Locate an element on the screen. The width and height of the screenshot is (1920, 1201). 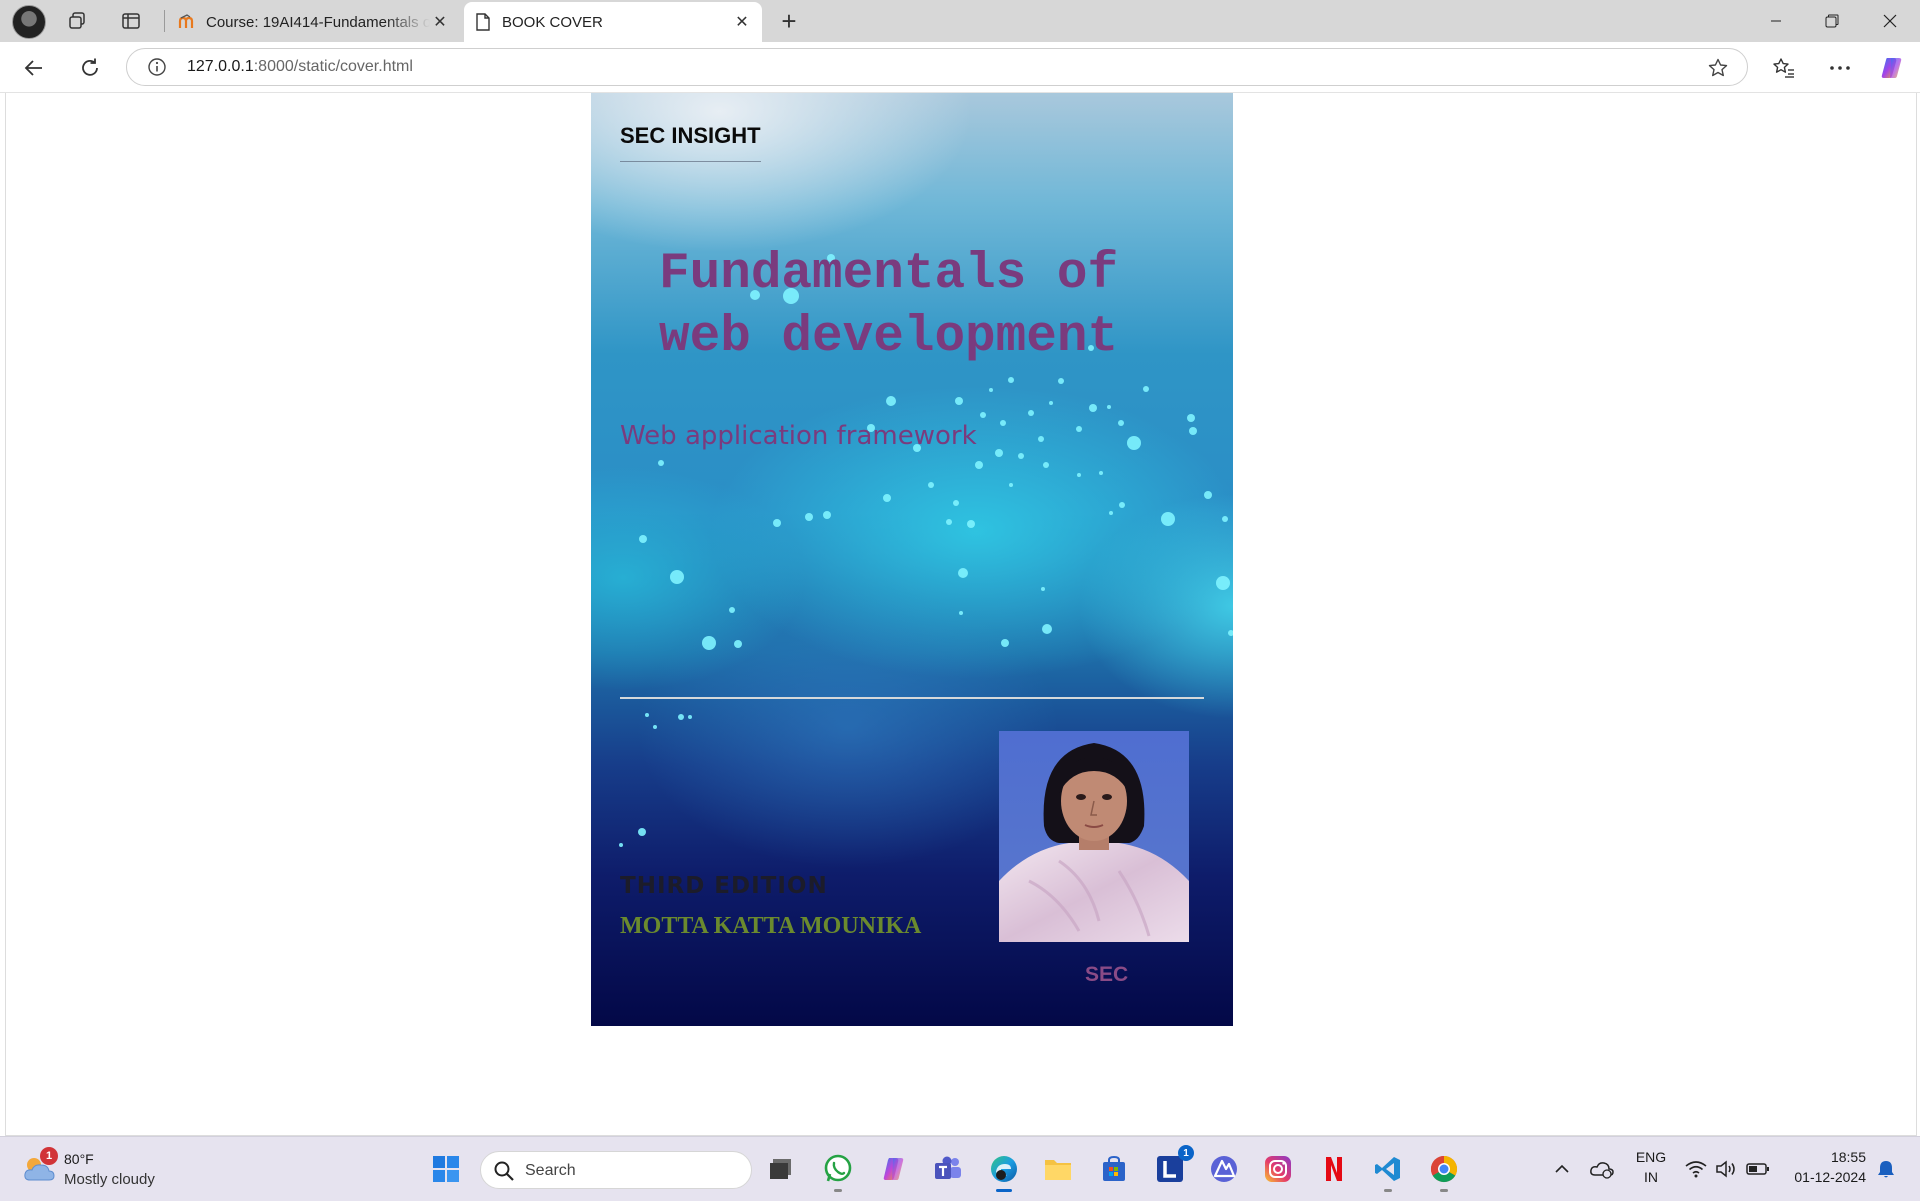
search-icon is located at coordinates (504, 1171).